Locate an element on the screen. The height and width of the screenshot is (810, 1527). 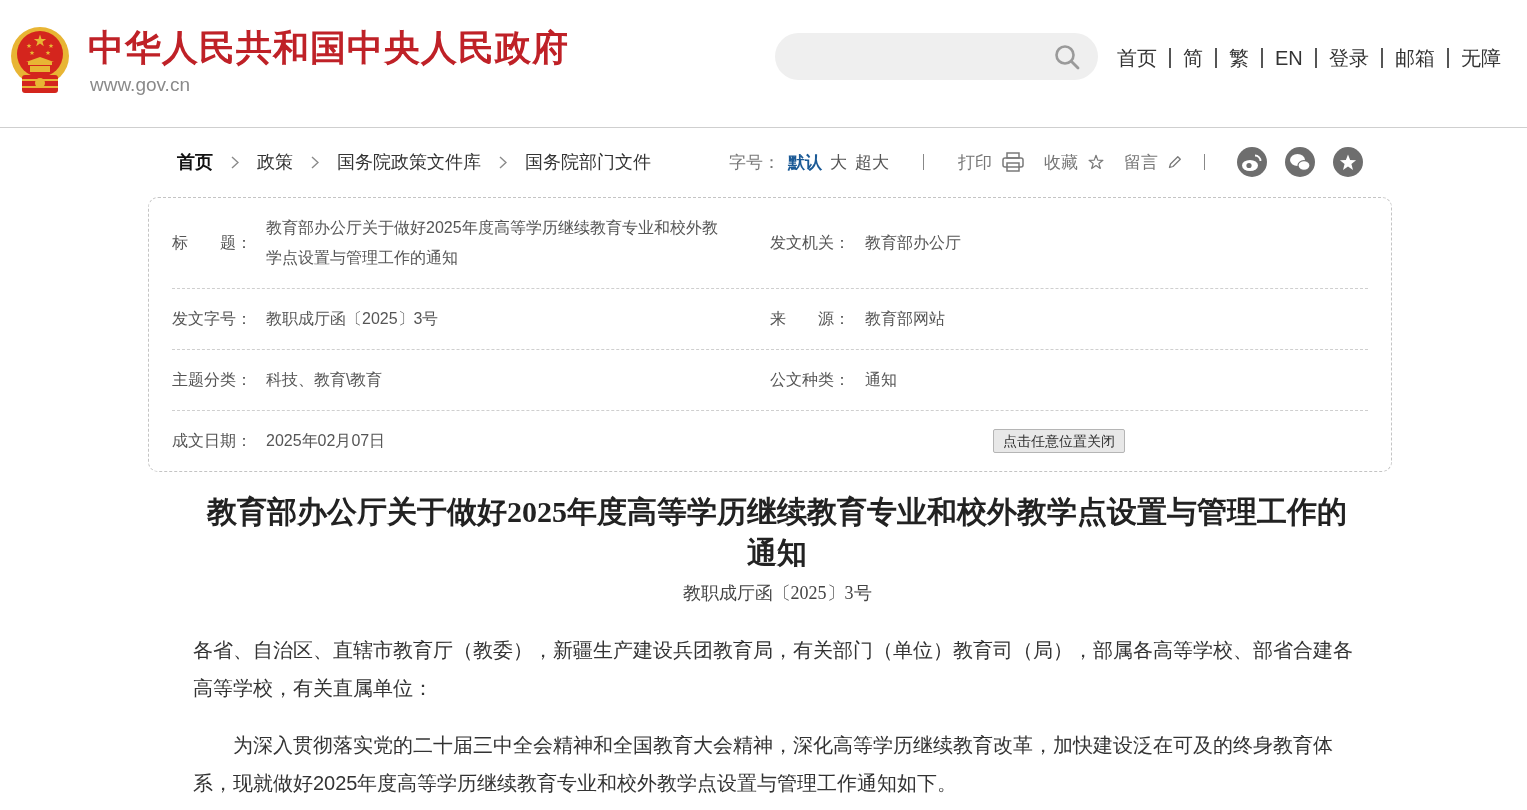
body-paragraph: 为深入贯彻落实党的二十届三中全会精神和全国教育大会精神，深化高等学历继续教育改革，加快建设泛在可及的终身教育体系，现就做好2025年度高等学历继续教育专业和校外教学点设置与管理工作通知如下。 is located at coordinates (763, 764).